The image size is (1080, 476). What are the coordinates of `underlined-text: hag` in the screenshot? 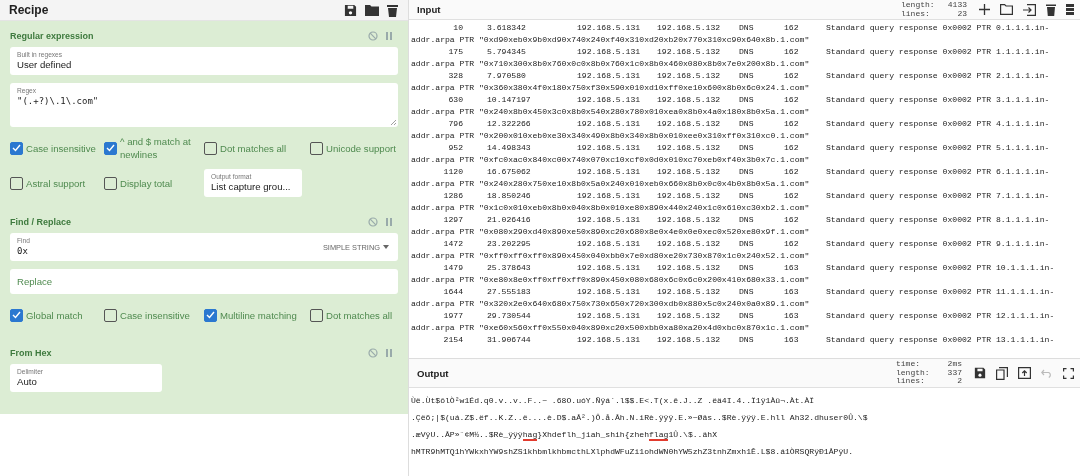 It's located at (530, 435).